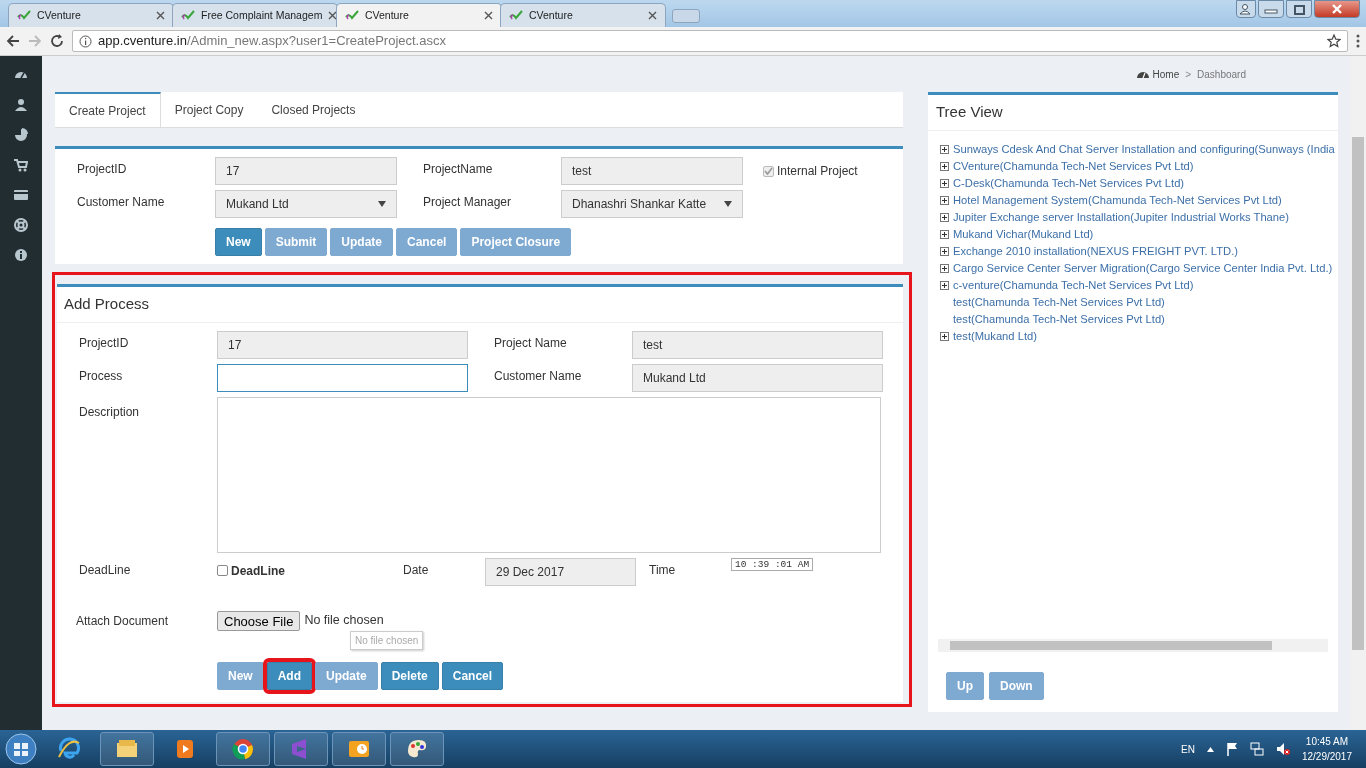 The height and width of the screenshot is (768, 1366). Describe the element at coordinates (222, 570) in the screenshot. I see `checkbox` at that location.